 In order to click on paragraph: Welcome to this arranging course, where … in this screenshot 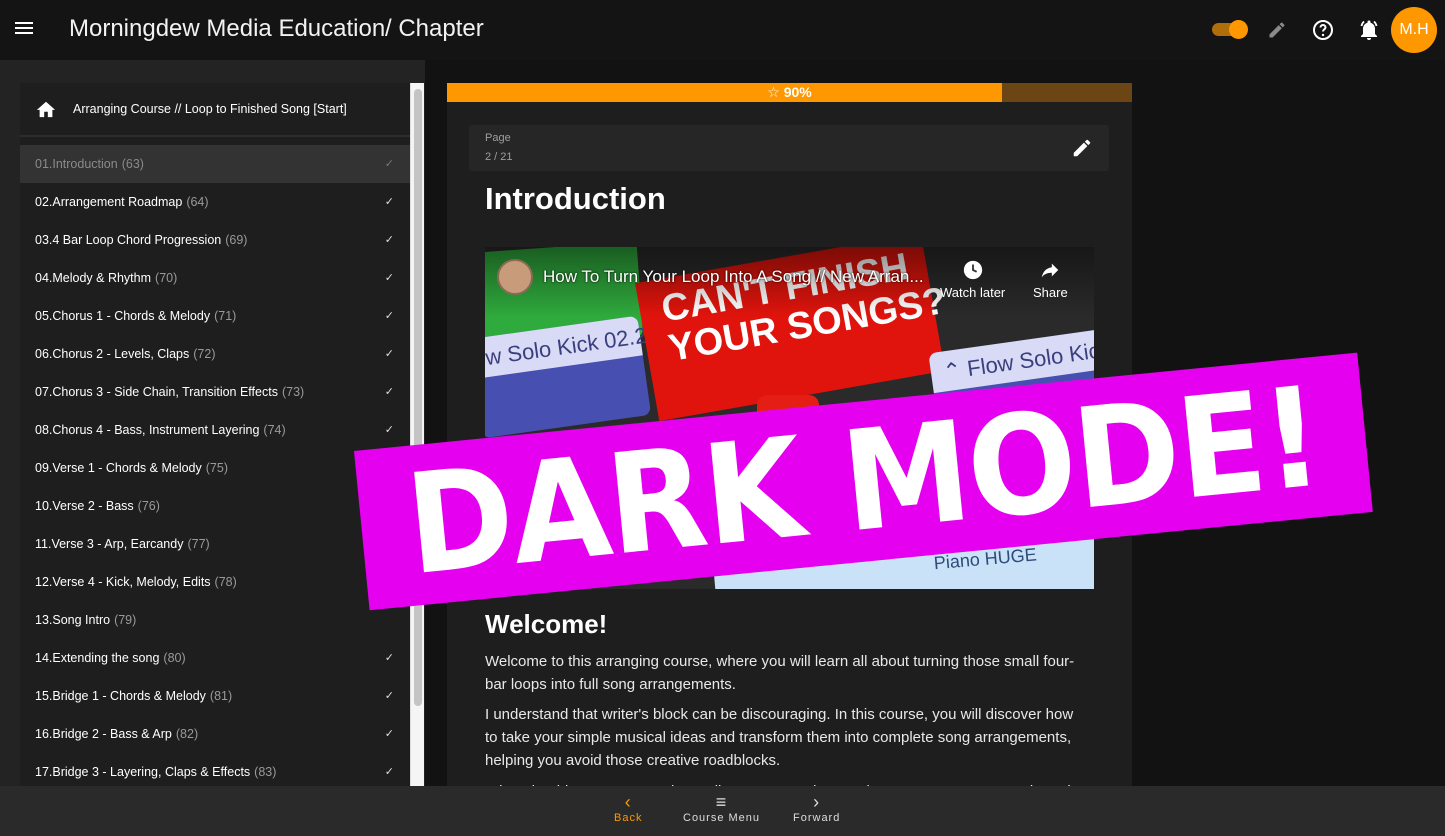, I will do `click(780, 673)`.